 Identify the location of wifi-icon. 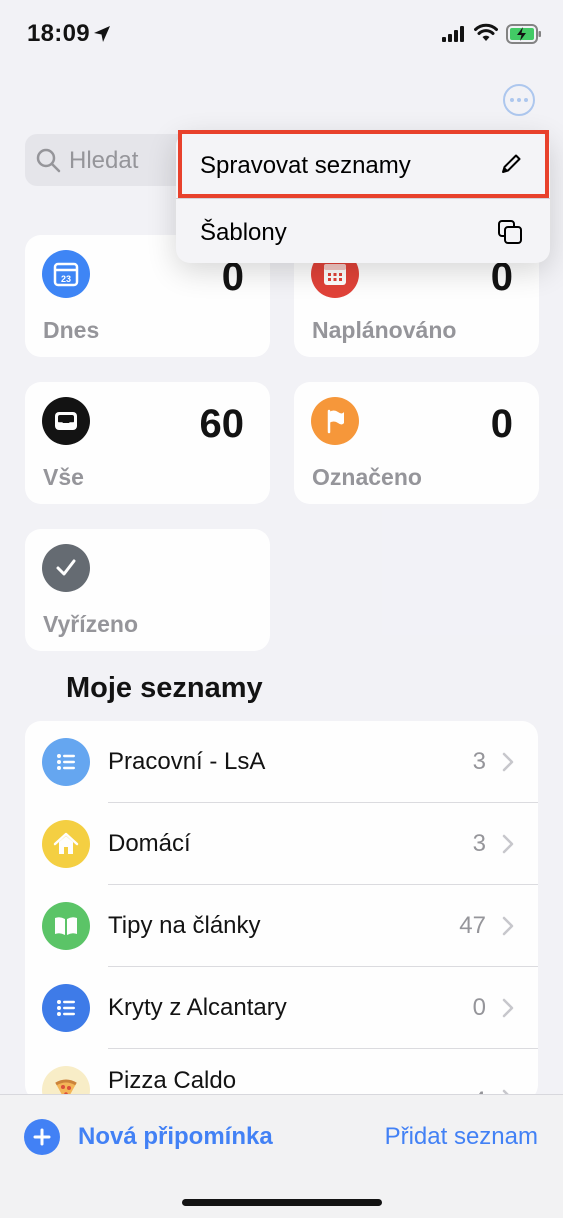
(486, 32).